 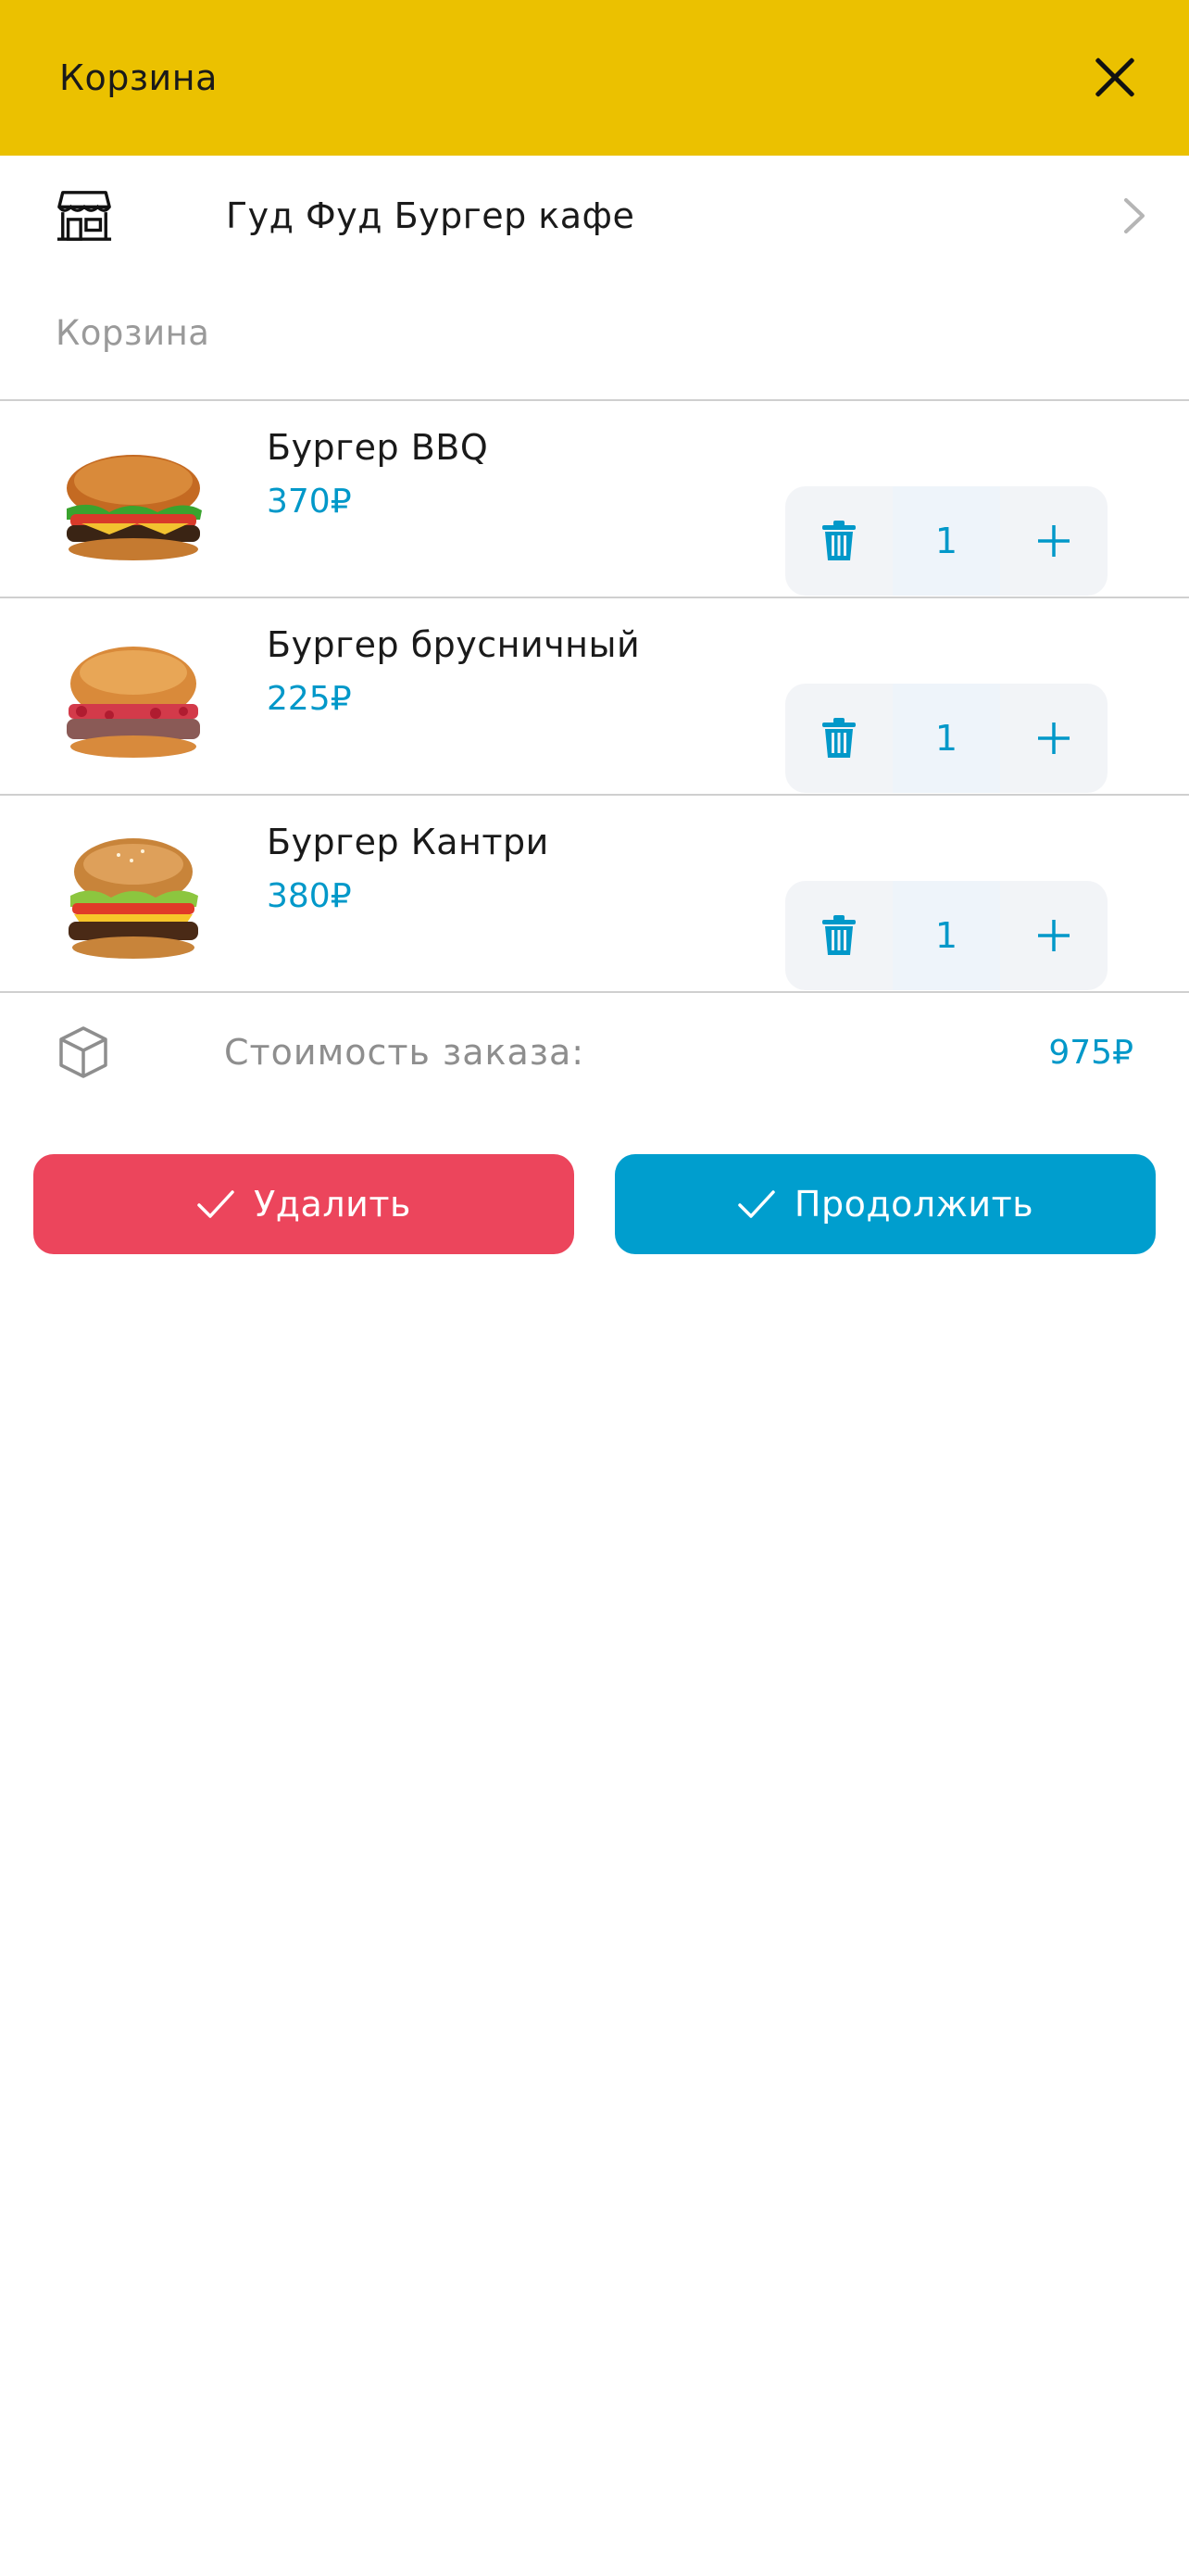 What do you see at coordinates (133, 702) in the screenshot?
I see `burger-lingonberry-image` at bounding box center [133, 702].